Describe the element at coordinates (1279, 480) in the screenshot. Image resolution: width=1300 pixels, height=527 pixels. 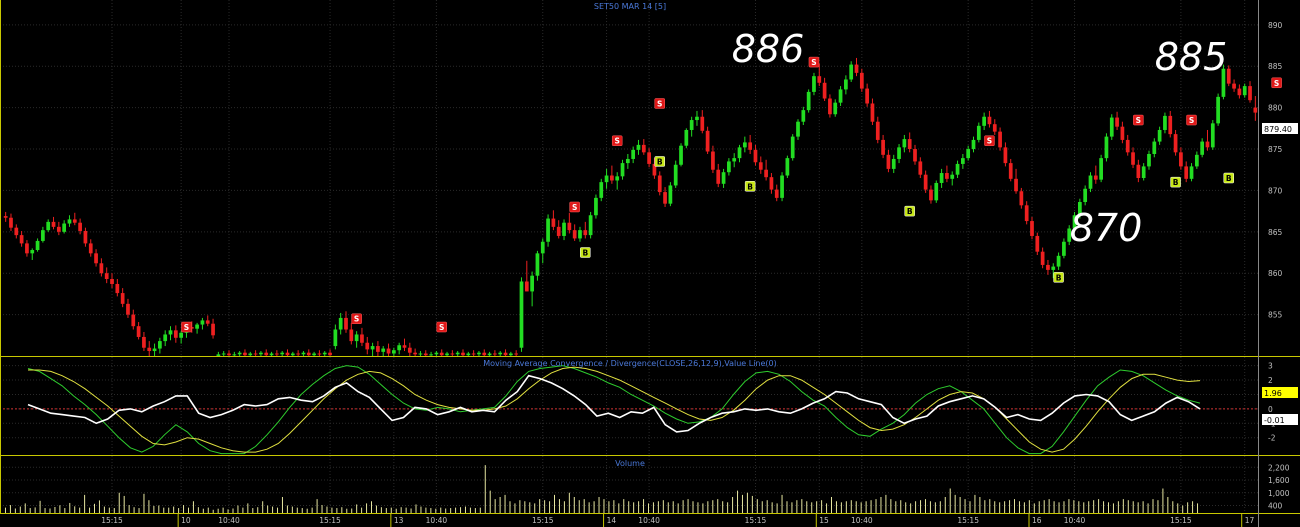
I see `volume-tick-label: 1,600` at that location.